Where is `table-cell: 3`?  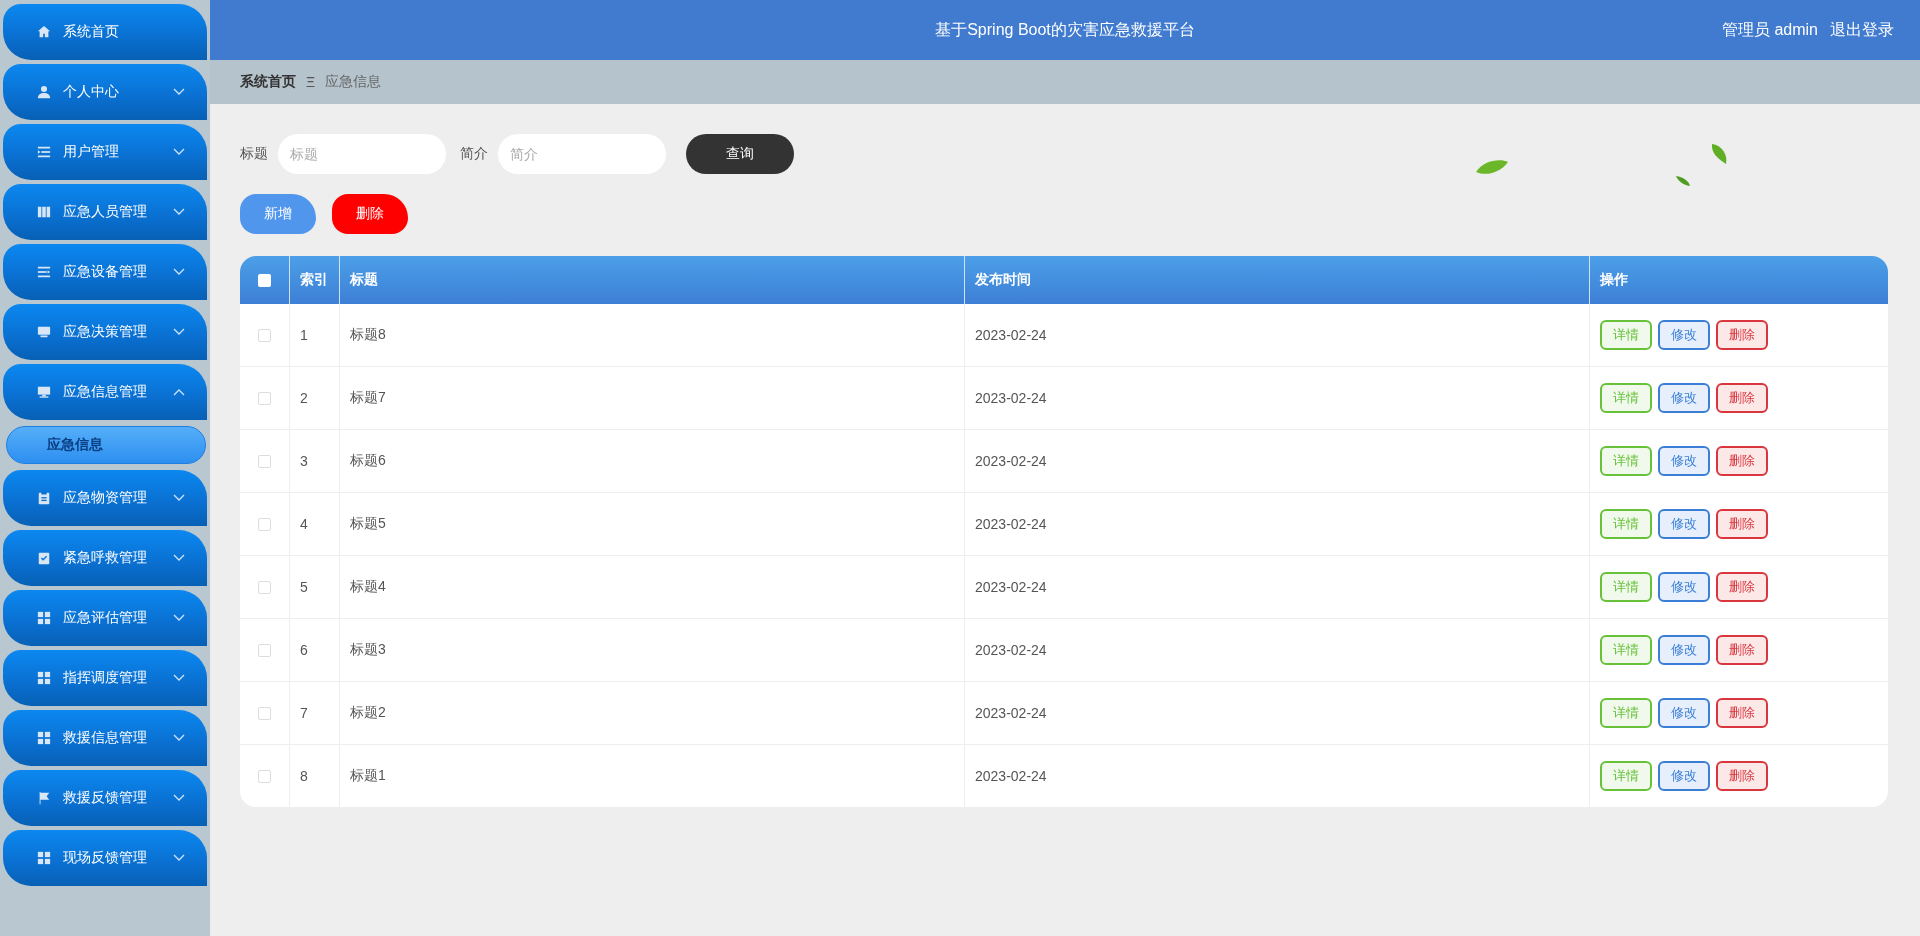 table-cell: 3 is located at coordinates (314, 461).